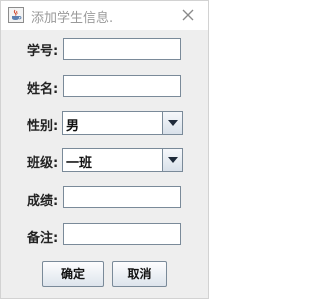 The height and width of the screenshot is (300, 320). Describe the element at coordinates (122, 160) in the screenshot. I see `class-select: 一班` at that location.